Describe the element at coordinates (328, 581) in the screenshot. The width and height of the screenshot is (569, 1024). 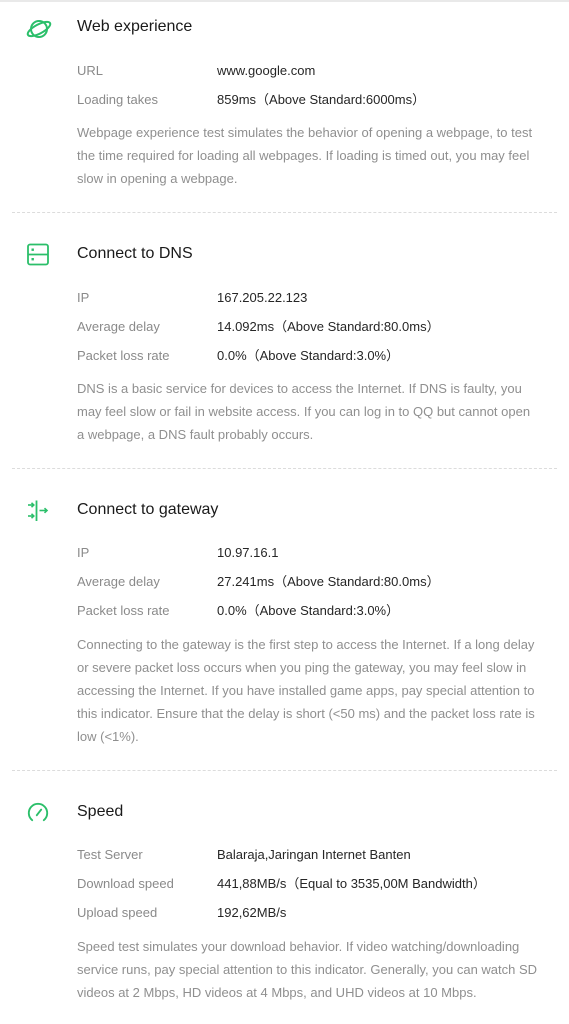
I see `row-value: 27.241ms（Above Standard:80.0ms）` at that location.